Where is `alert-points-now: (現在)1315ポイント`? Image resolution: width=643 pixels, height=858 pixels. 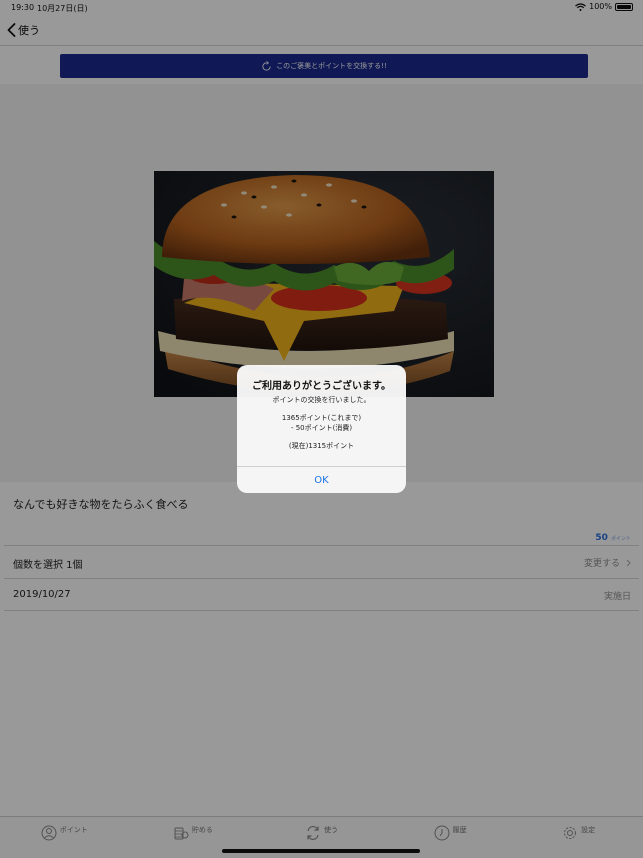 alert-points-now: (現在)1315ポイント is located at coordinates (321, 446).